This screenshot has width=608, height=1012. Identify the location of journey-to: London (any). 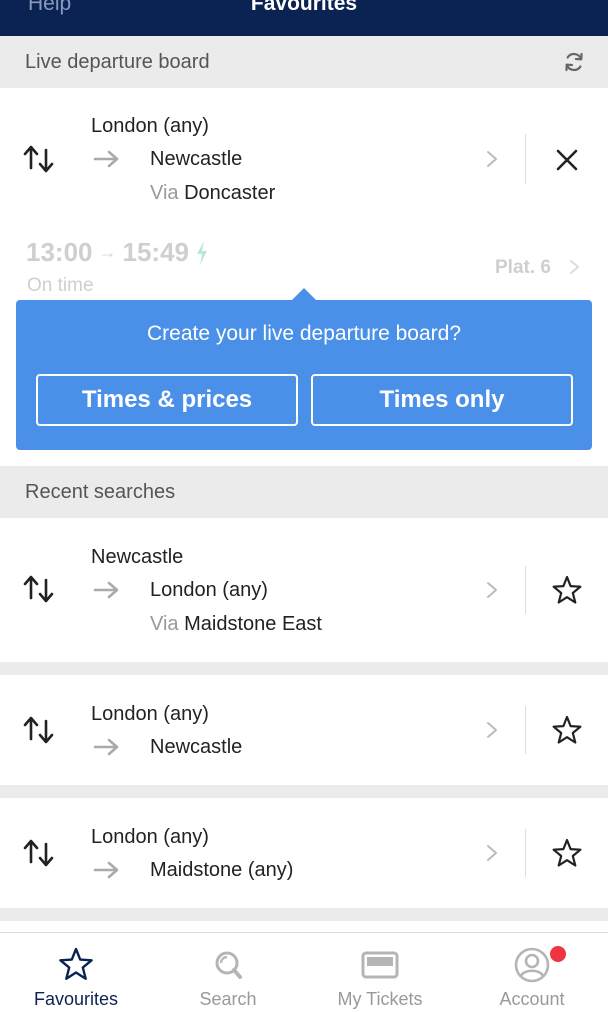
(209, 590).